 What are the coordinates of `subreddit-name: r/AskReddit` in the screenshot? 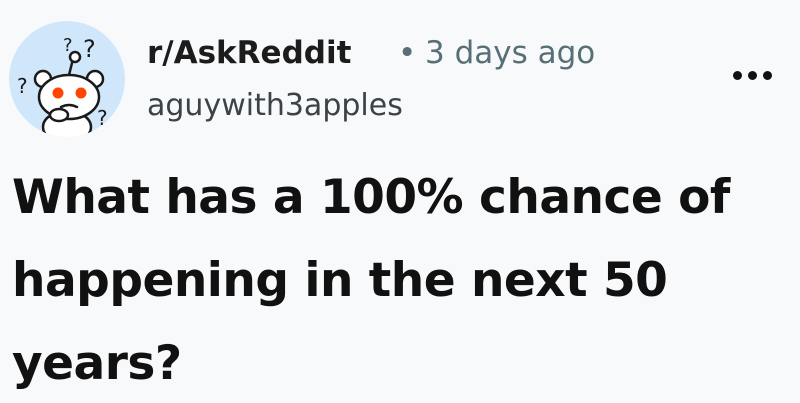 It's located at (249, 53).